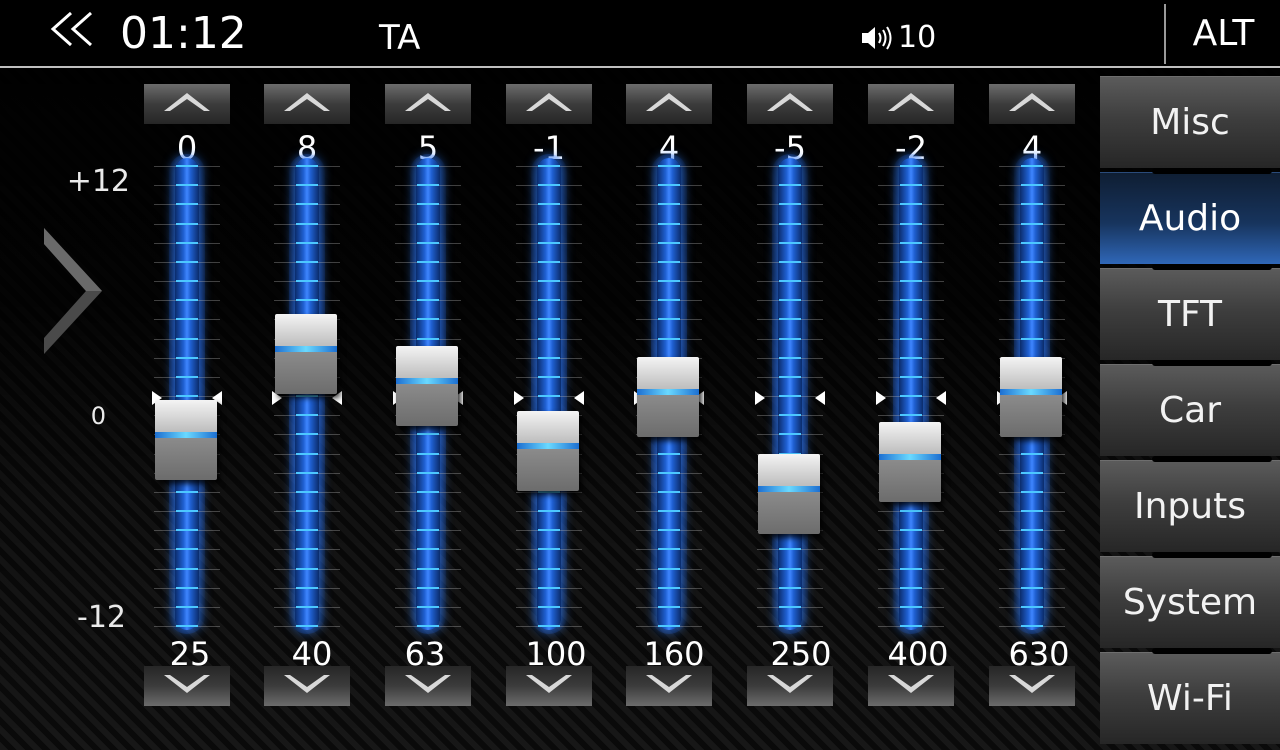 The width and height of the screenshot is (1280, 750). I want to click on back-button, so click(73, 34).